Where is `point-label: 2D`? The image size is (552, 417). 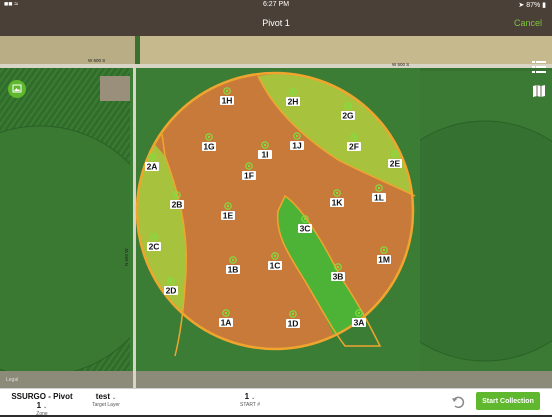
point-label: 2D is located at coordinates (171, 291).